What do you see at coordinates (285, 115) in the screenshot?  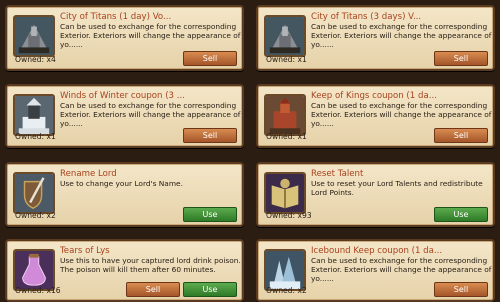 I see `red-keep-icon` at bounding box center [285, 115].